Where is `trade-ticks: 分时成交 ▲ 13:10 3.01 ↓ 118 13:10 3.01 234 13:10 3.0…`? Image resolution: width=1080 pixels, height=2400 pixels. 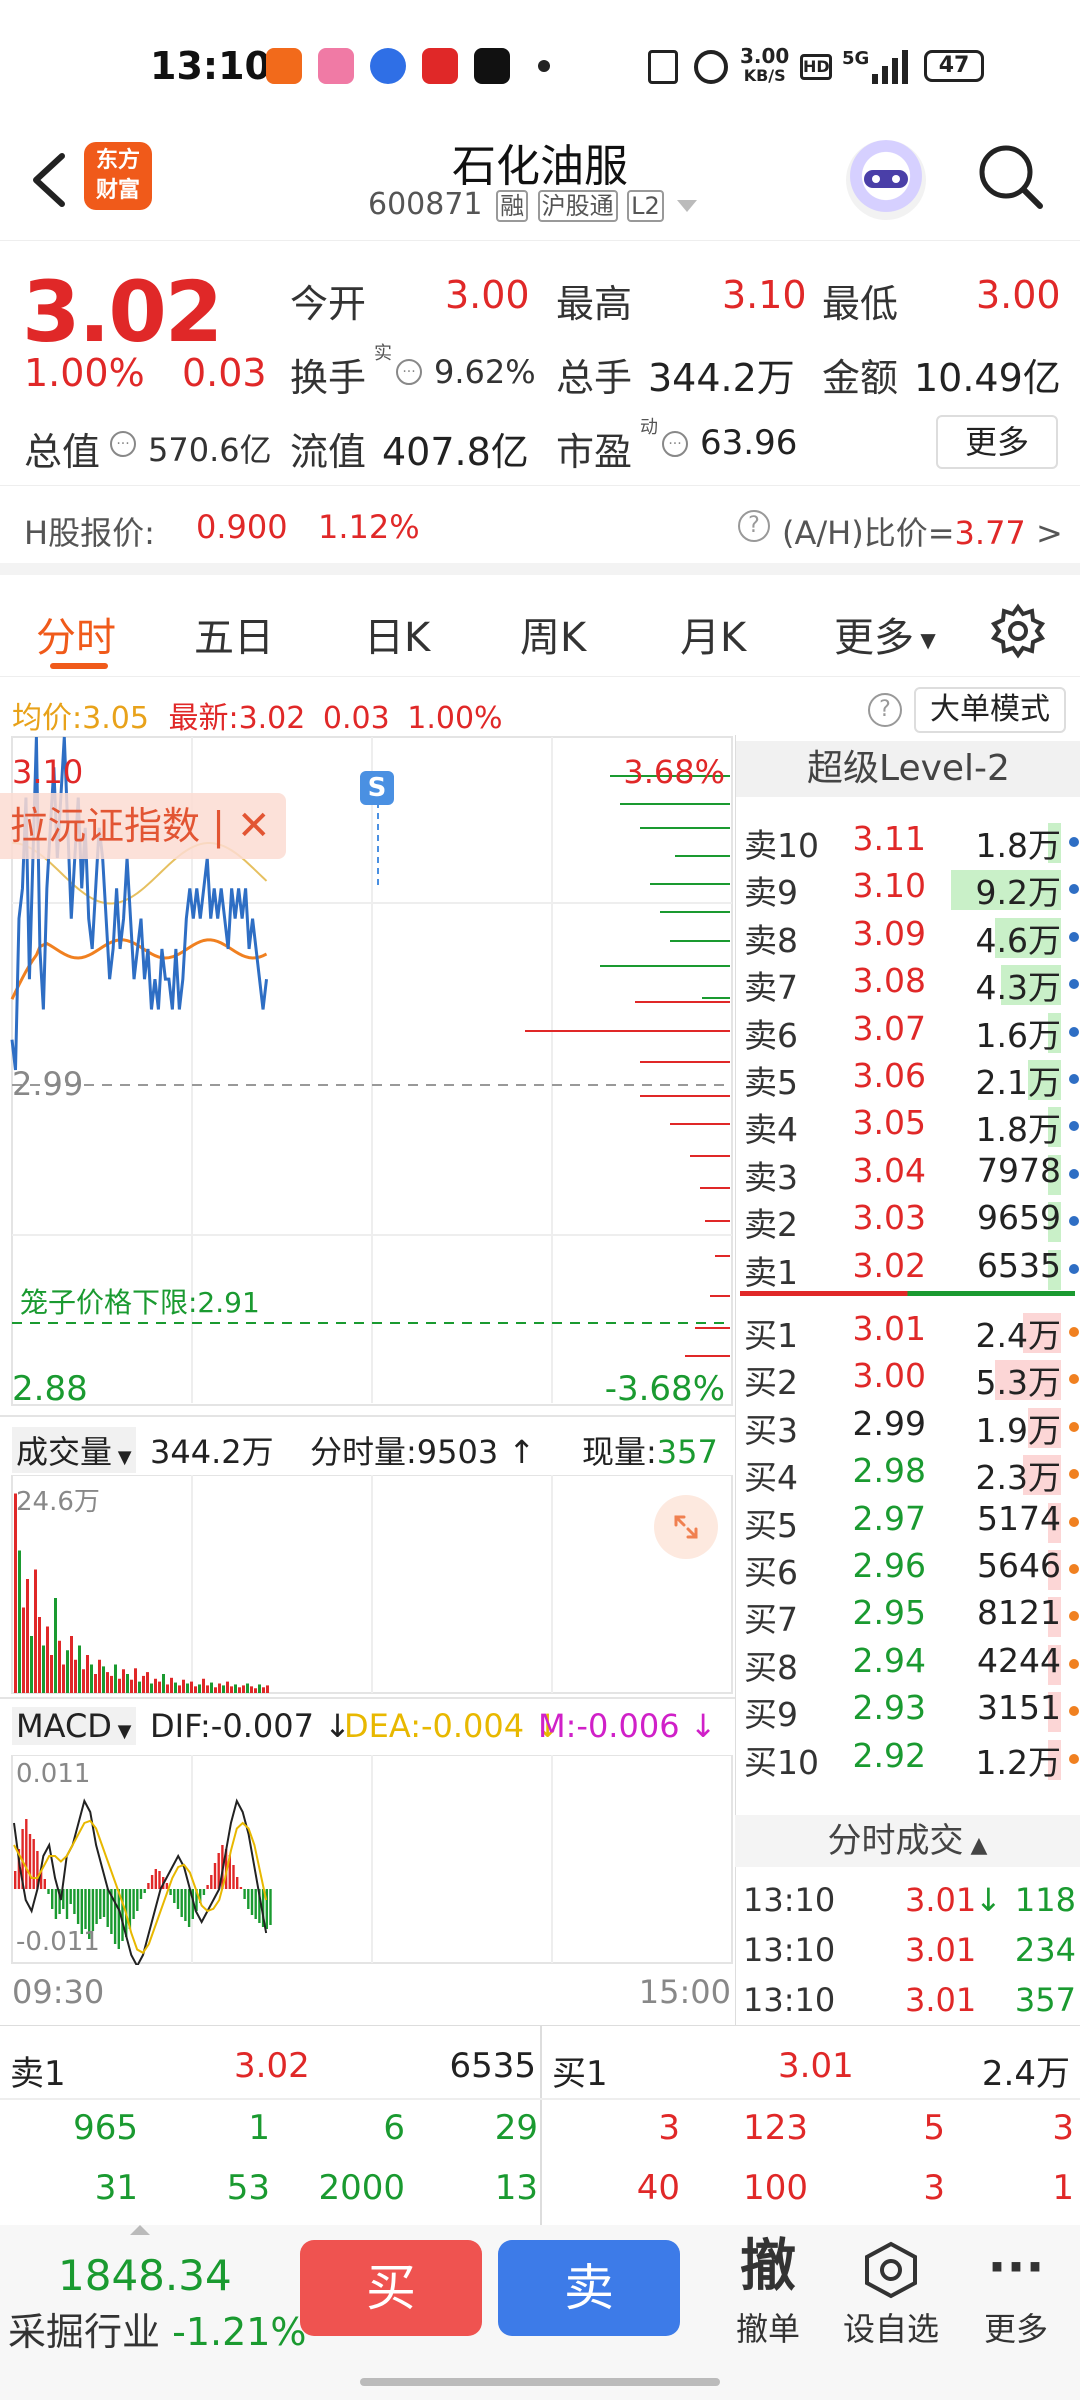
trade-ticks: 分时成交 ▲ 13:10 3.01 ↓ 118 13:10 3.01 234 13:10 3.0… is located at coordinates (907, 1920).